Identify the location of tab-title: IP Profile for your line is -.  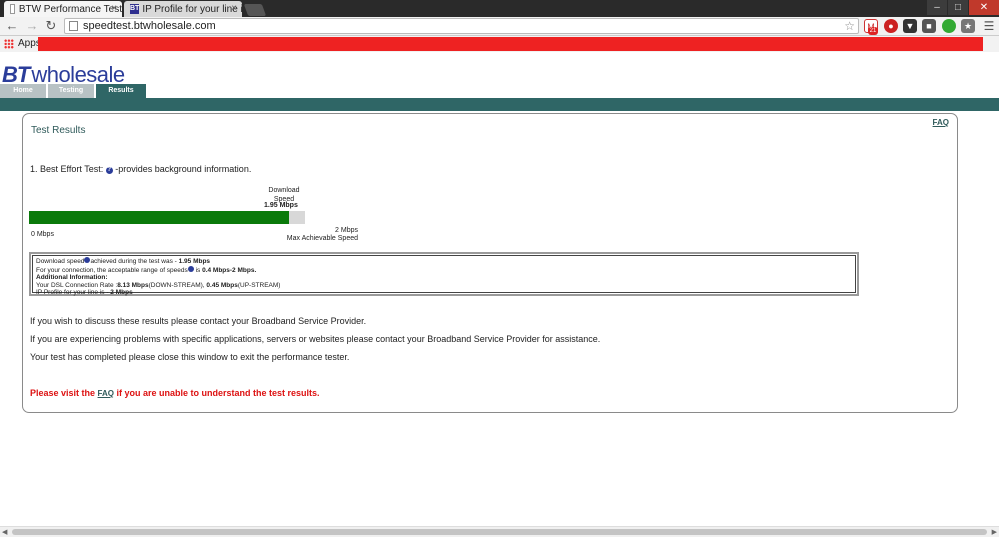
(192, 9).